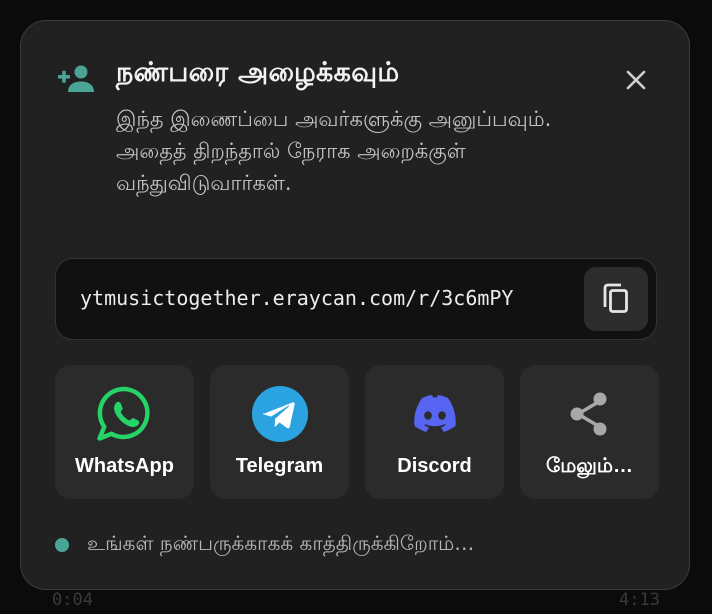 This screenshot has height=614, width=712. What do you see at coordinates (296, 298) in the screenshot?
I see `invite-link-text: ytmusictogether.eraycan.com/r/3c6mPY` at bounding box center [296, 298].